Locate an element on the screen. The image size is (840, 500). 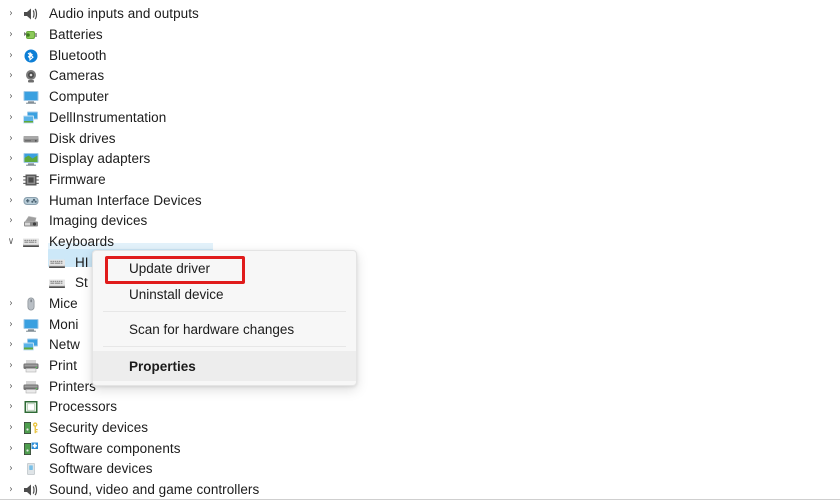
menu-item-update-driver: Update driver is located at coordinates (224, 268).